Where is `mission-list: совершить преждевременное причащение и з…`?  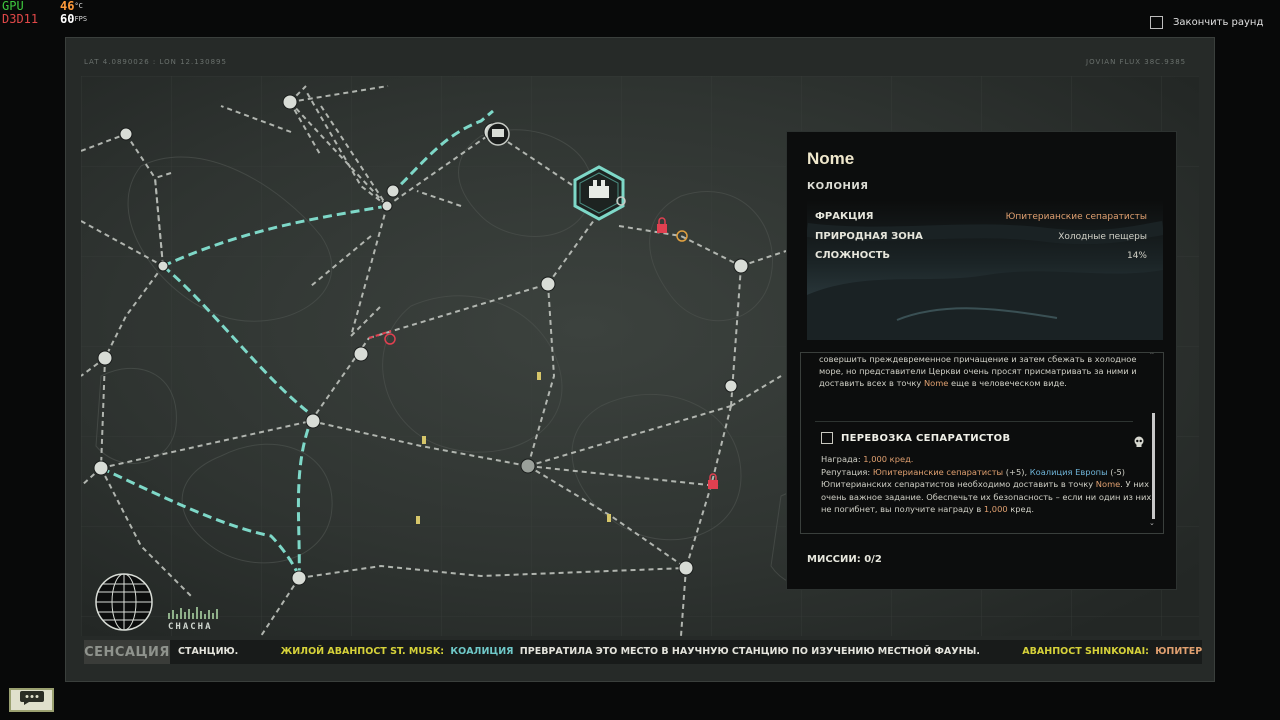
mission-list: совершить преждевременное причащение и з… is located at coordinates (982, 443).